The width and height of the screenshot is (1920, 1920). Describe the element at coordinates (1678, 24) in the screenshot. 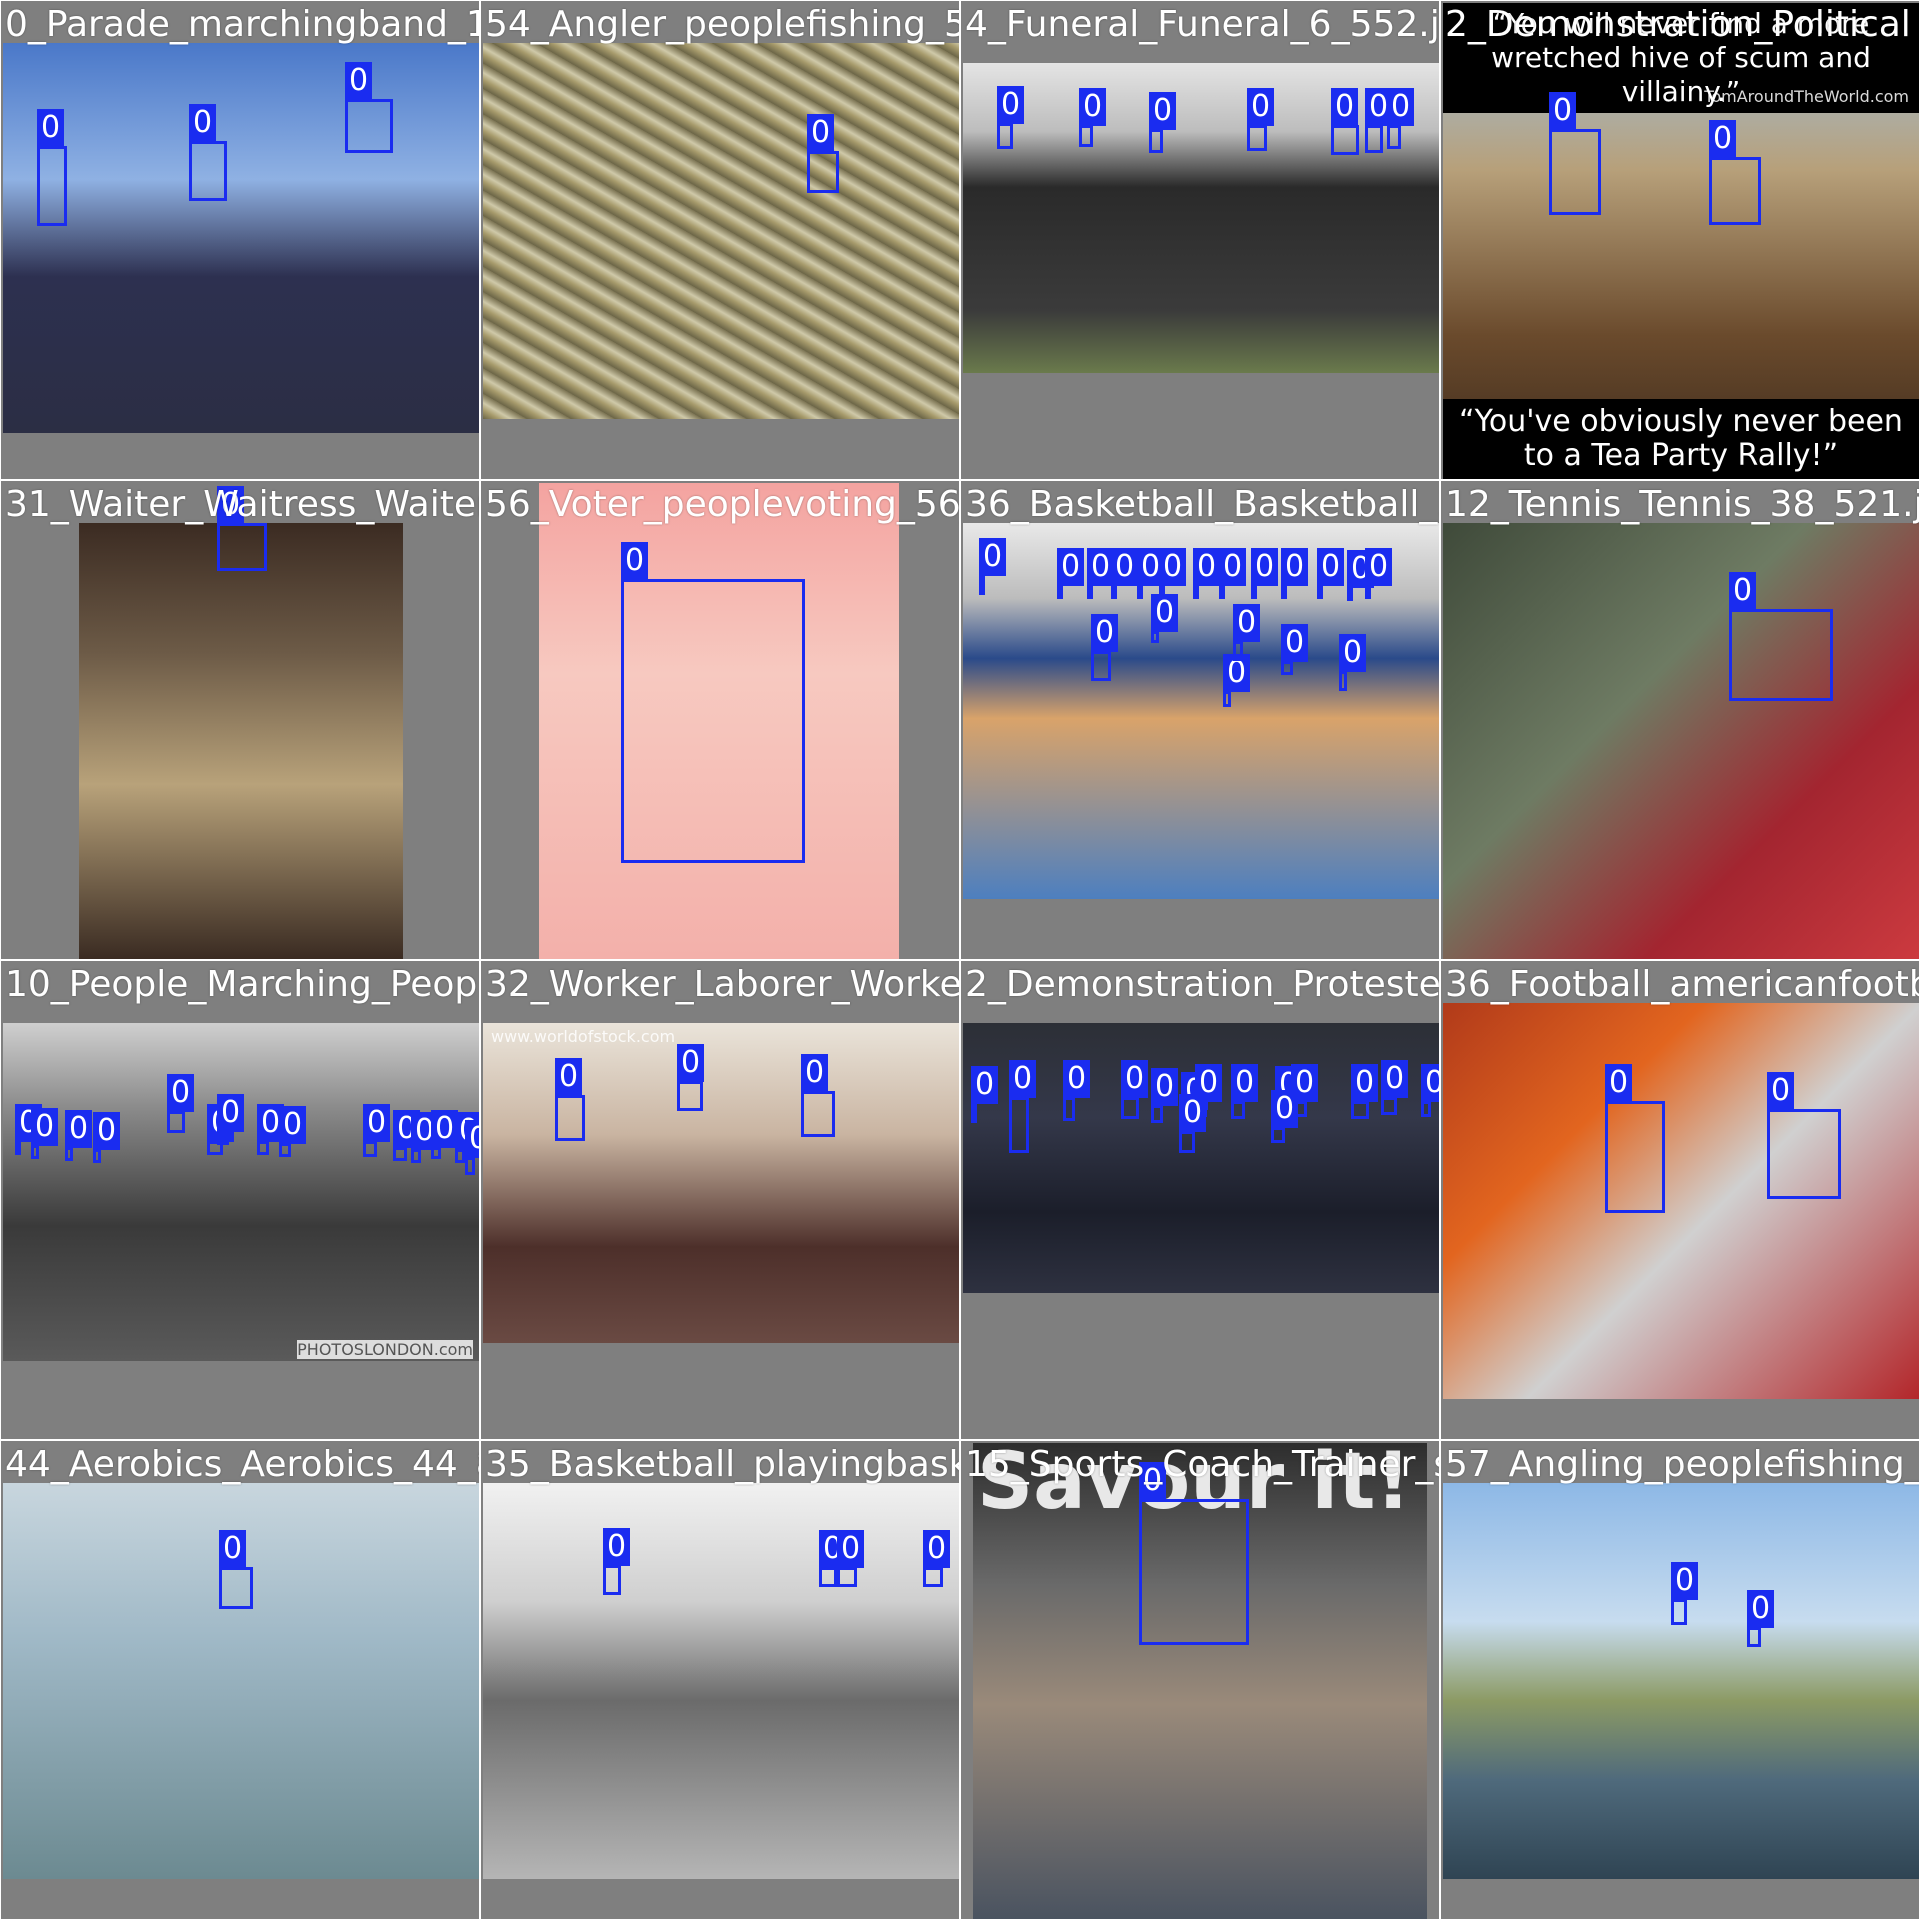

I see `tile-filename-caption: 2_Demonstration_Political` at that location.